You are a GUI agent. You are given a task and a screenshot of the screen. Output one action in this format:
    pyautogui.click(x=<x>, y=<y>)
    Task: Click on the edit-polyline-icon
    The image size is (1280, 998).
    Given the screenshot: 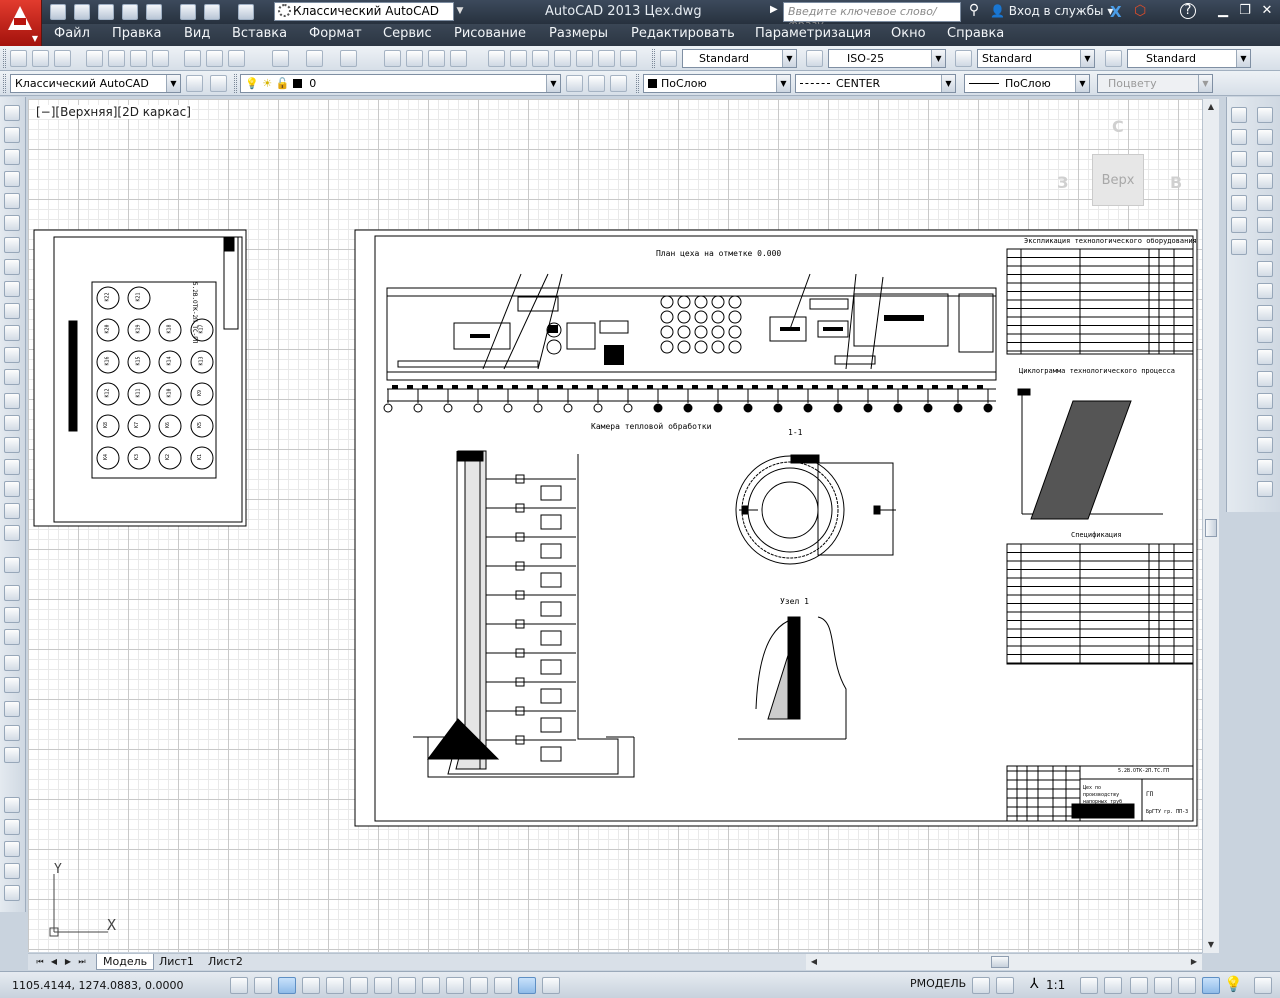 What is the action you would take?
    pyautogui.click(x=1265, y=489)
    